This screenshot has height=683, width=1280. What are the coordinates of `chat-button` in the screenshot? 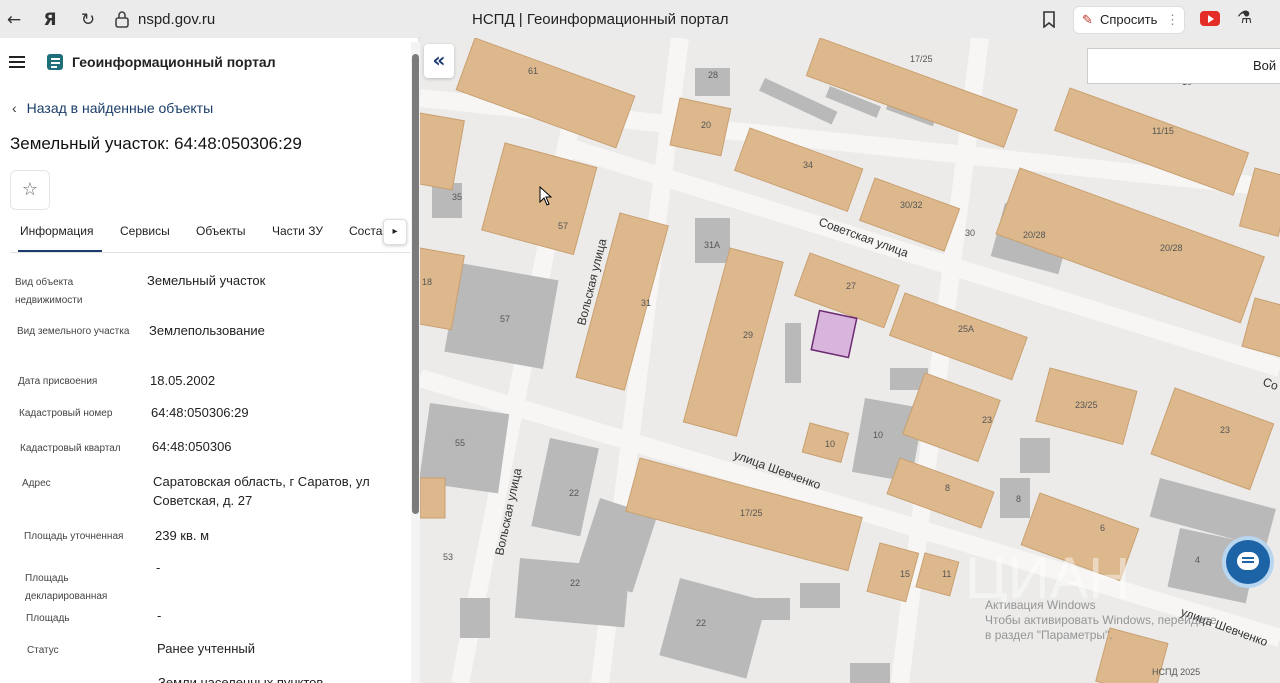 It's located at (1248, 562).